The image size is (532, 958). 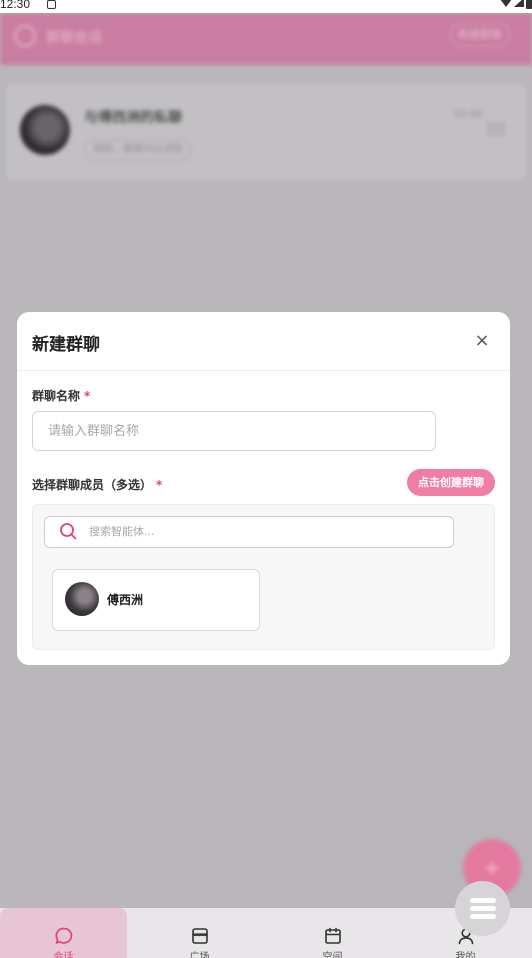 I want to click on app-header: 群聊会话 新建群聊, so click(x=266, y=39).